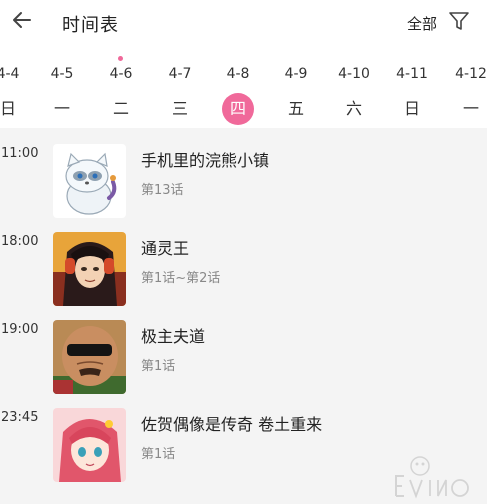 This screenshot has width=487, height=504. What do you see at coordinates (120, 108) in the screenshot?
I see `weekday-label: 二` at bounding box center [120, 108].